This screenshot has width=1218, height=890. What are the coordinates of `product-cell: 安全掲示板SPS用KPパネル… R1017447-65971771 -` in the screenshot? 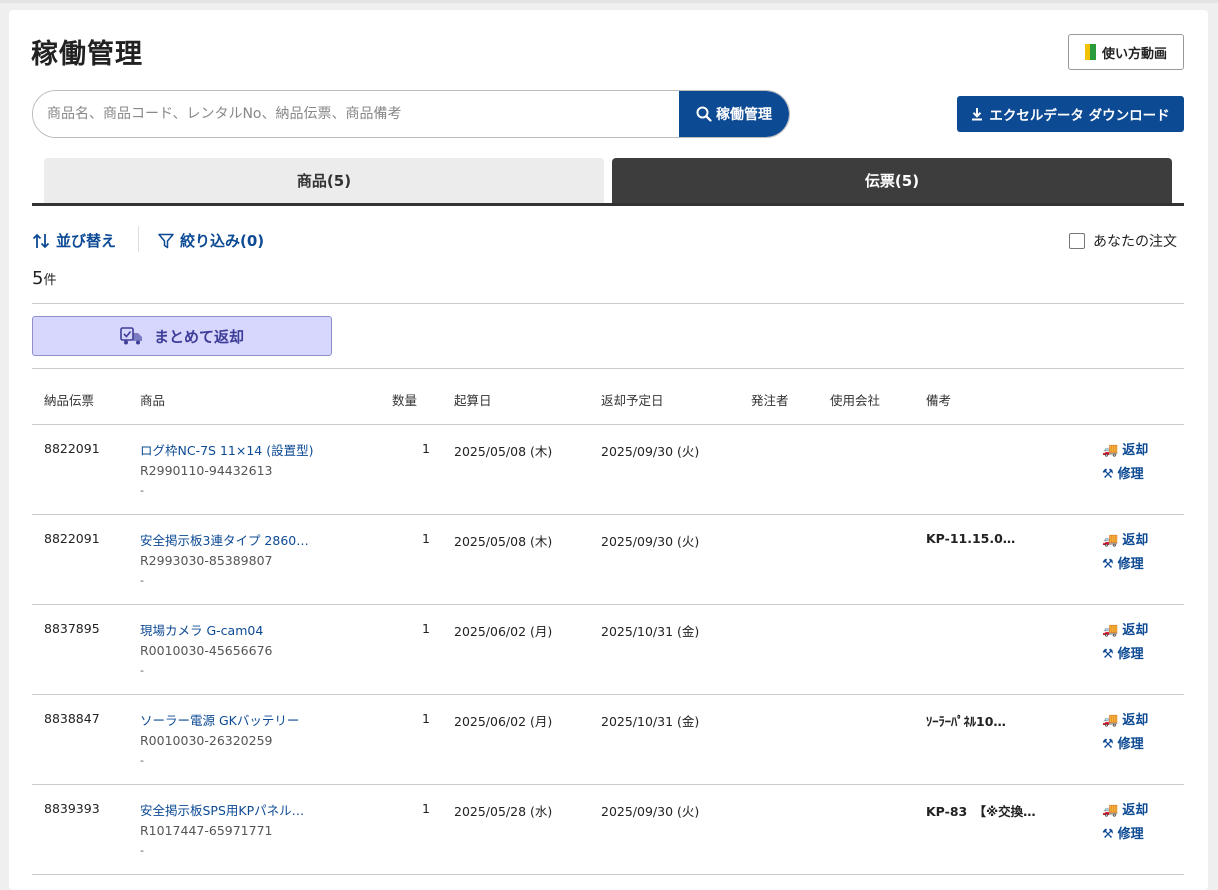 It's located at (222, 831).